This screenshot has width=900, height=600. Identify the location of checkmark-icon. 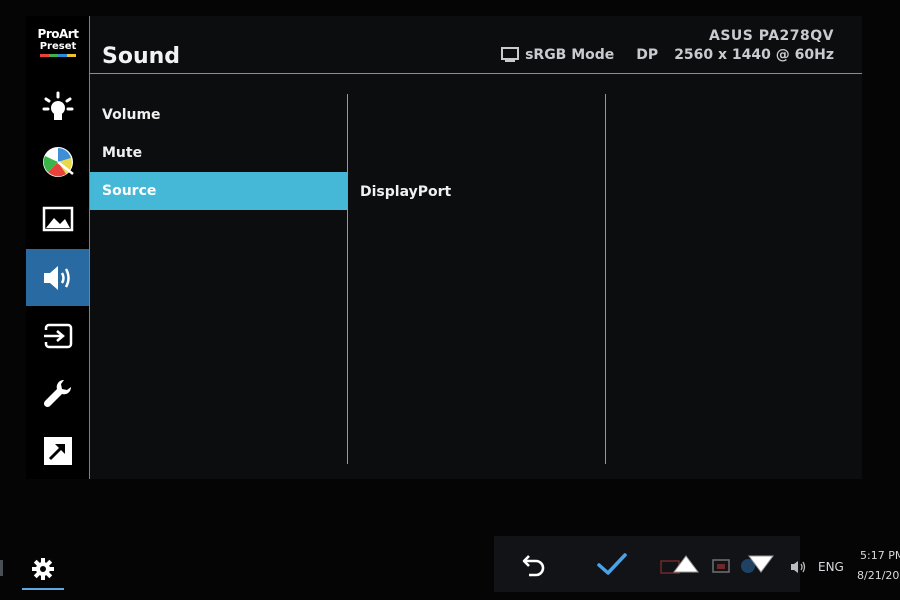
(612, 564).